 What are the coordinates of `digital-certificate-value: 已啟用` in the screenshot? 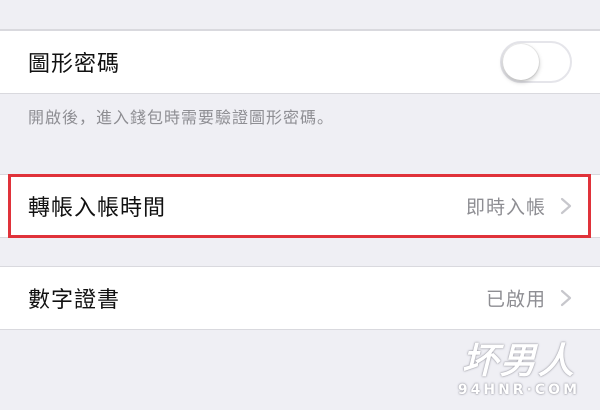 It's located at (515, 299).